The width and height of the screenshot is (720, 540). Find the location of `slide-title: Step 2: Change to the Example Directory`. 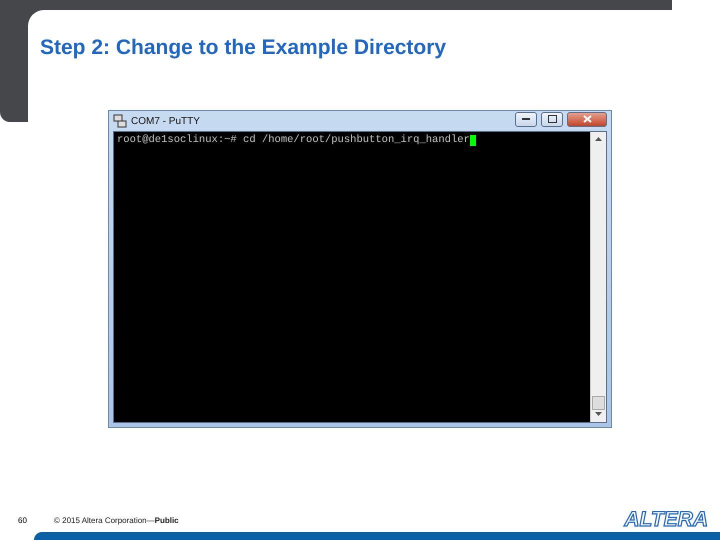

slide-title: Step 2: Change to the Example Directory is located at coordinates (244, 48).